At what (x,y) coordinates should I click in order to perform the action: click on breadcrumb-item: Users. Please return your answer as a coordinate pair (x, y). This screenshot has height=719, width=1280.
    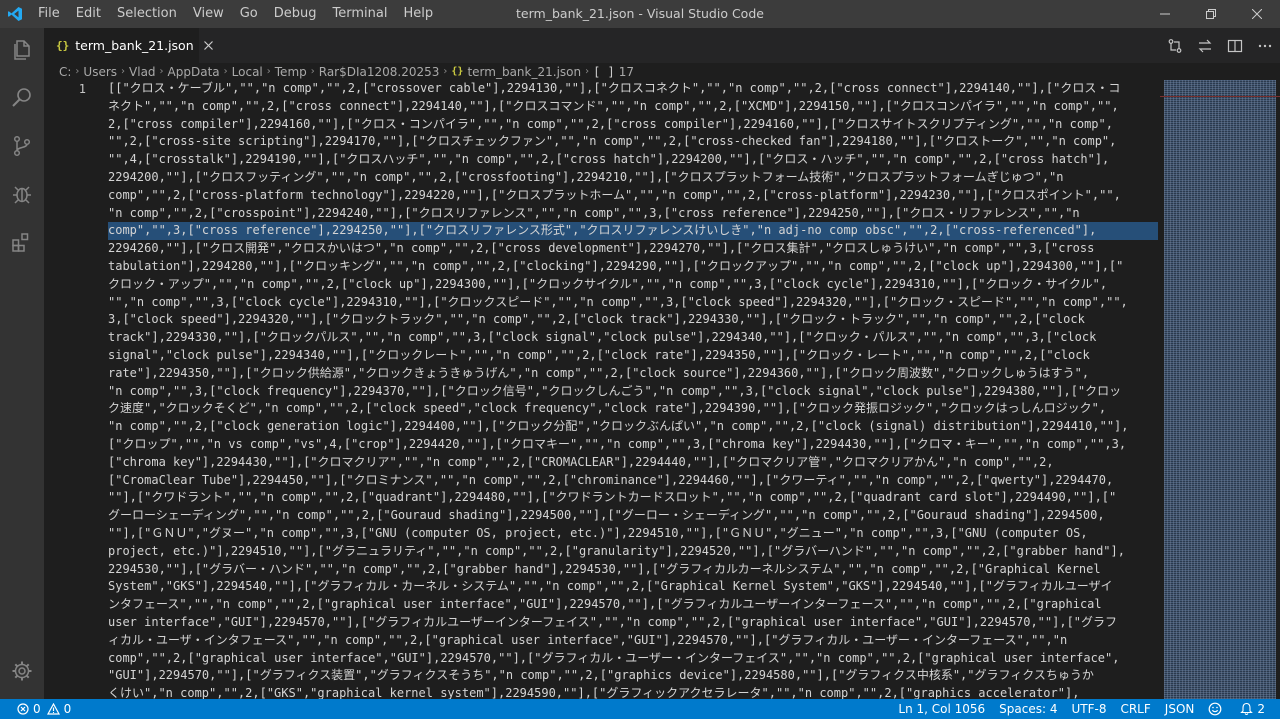
    Looking at the image, I should click on (100, 72).